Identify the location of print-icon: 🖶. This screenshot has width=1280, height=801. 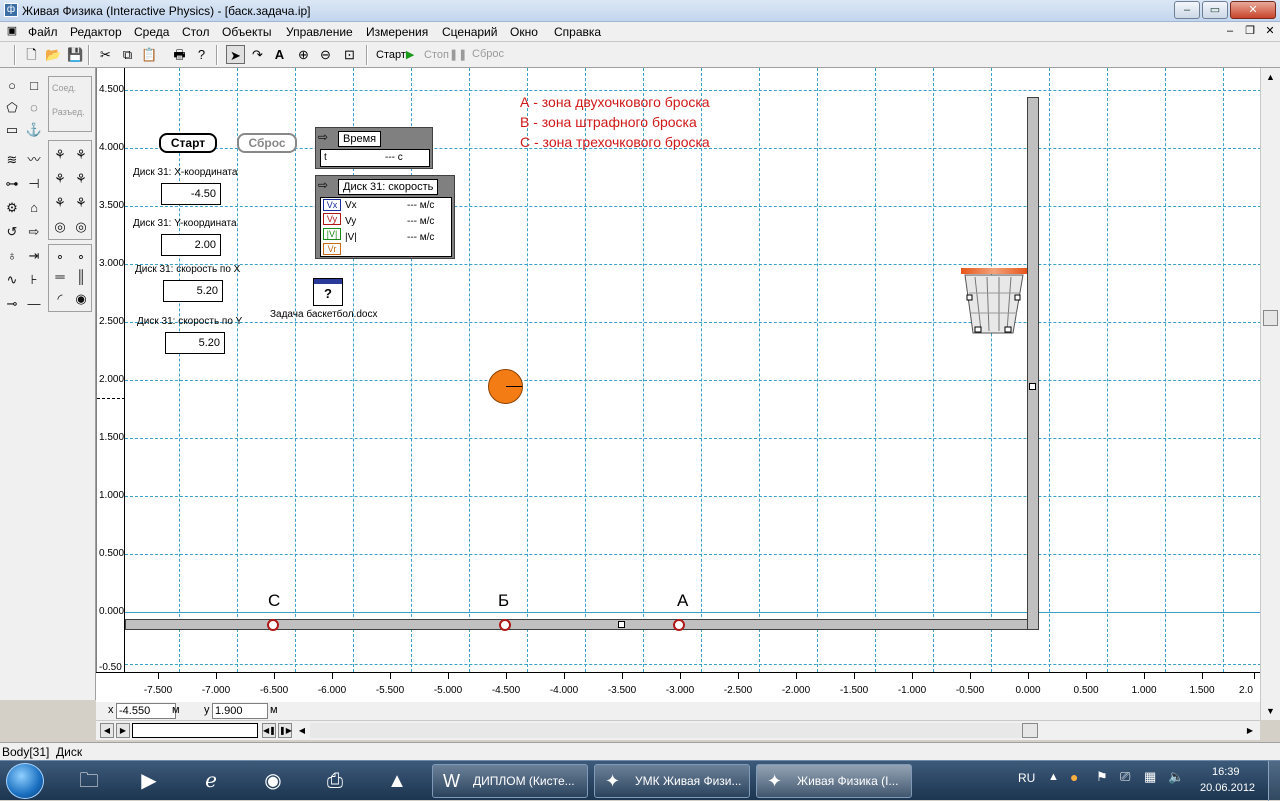
(179, 54).